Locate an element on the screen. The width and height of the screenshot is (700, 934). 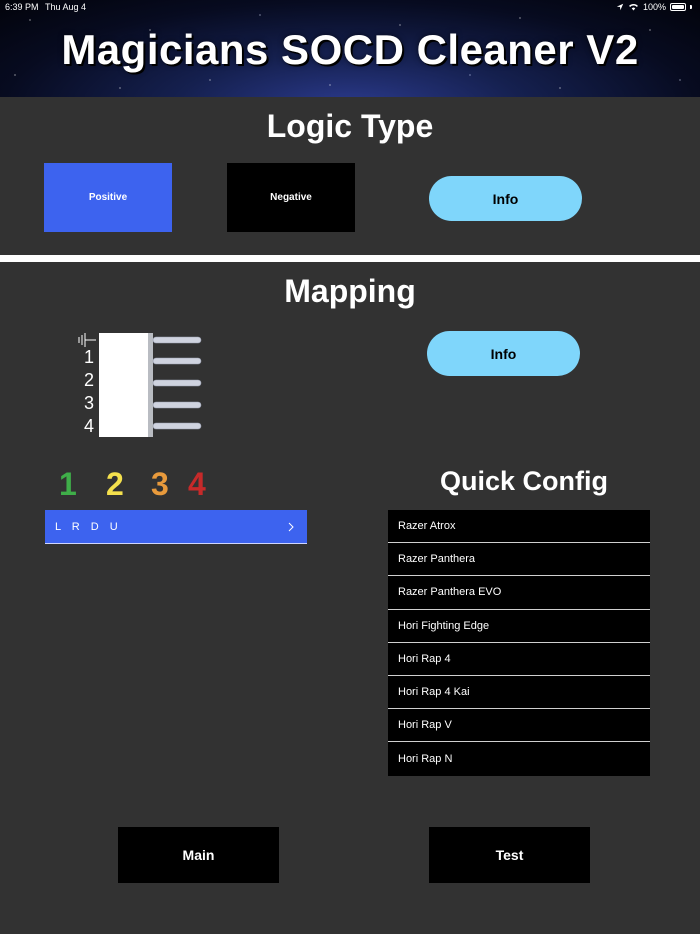
pin-color-3: 3 is located at coordinates (160, 484).